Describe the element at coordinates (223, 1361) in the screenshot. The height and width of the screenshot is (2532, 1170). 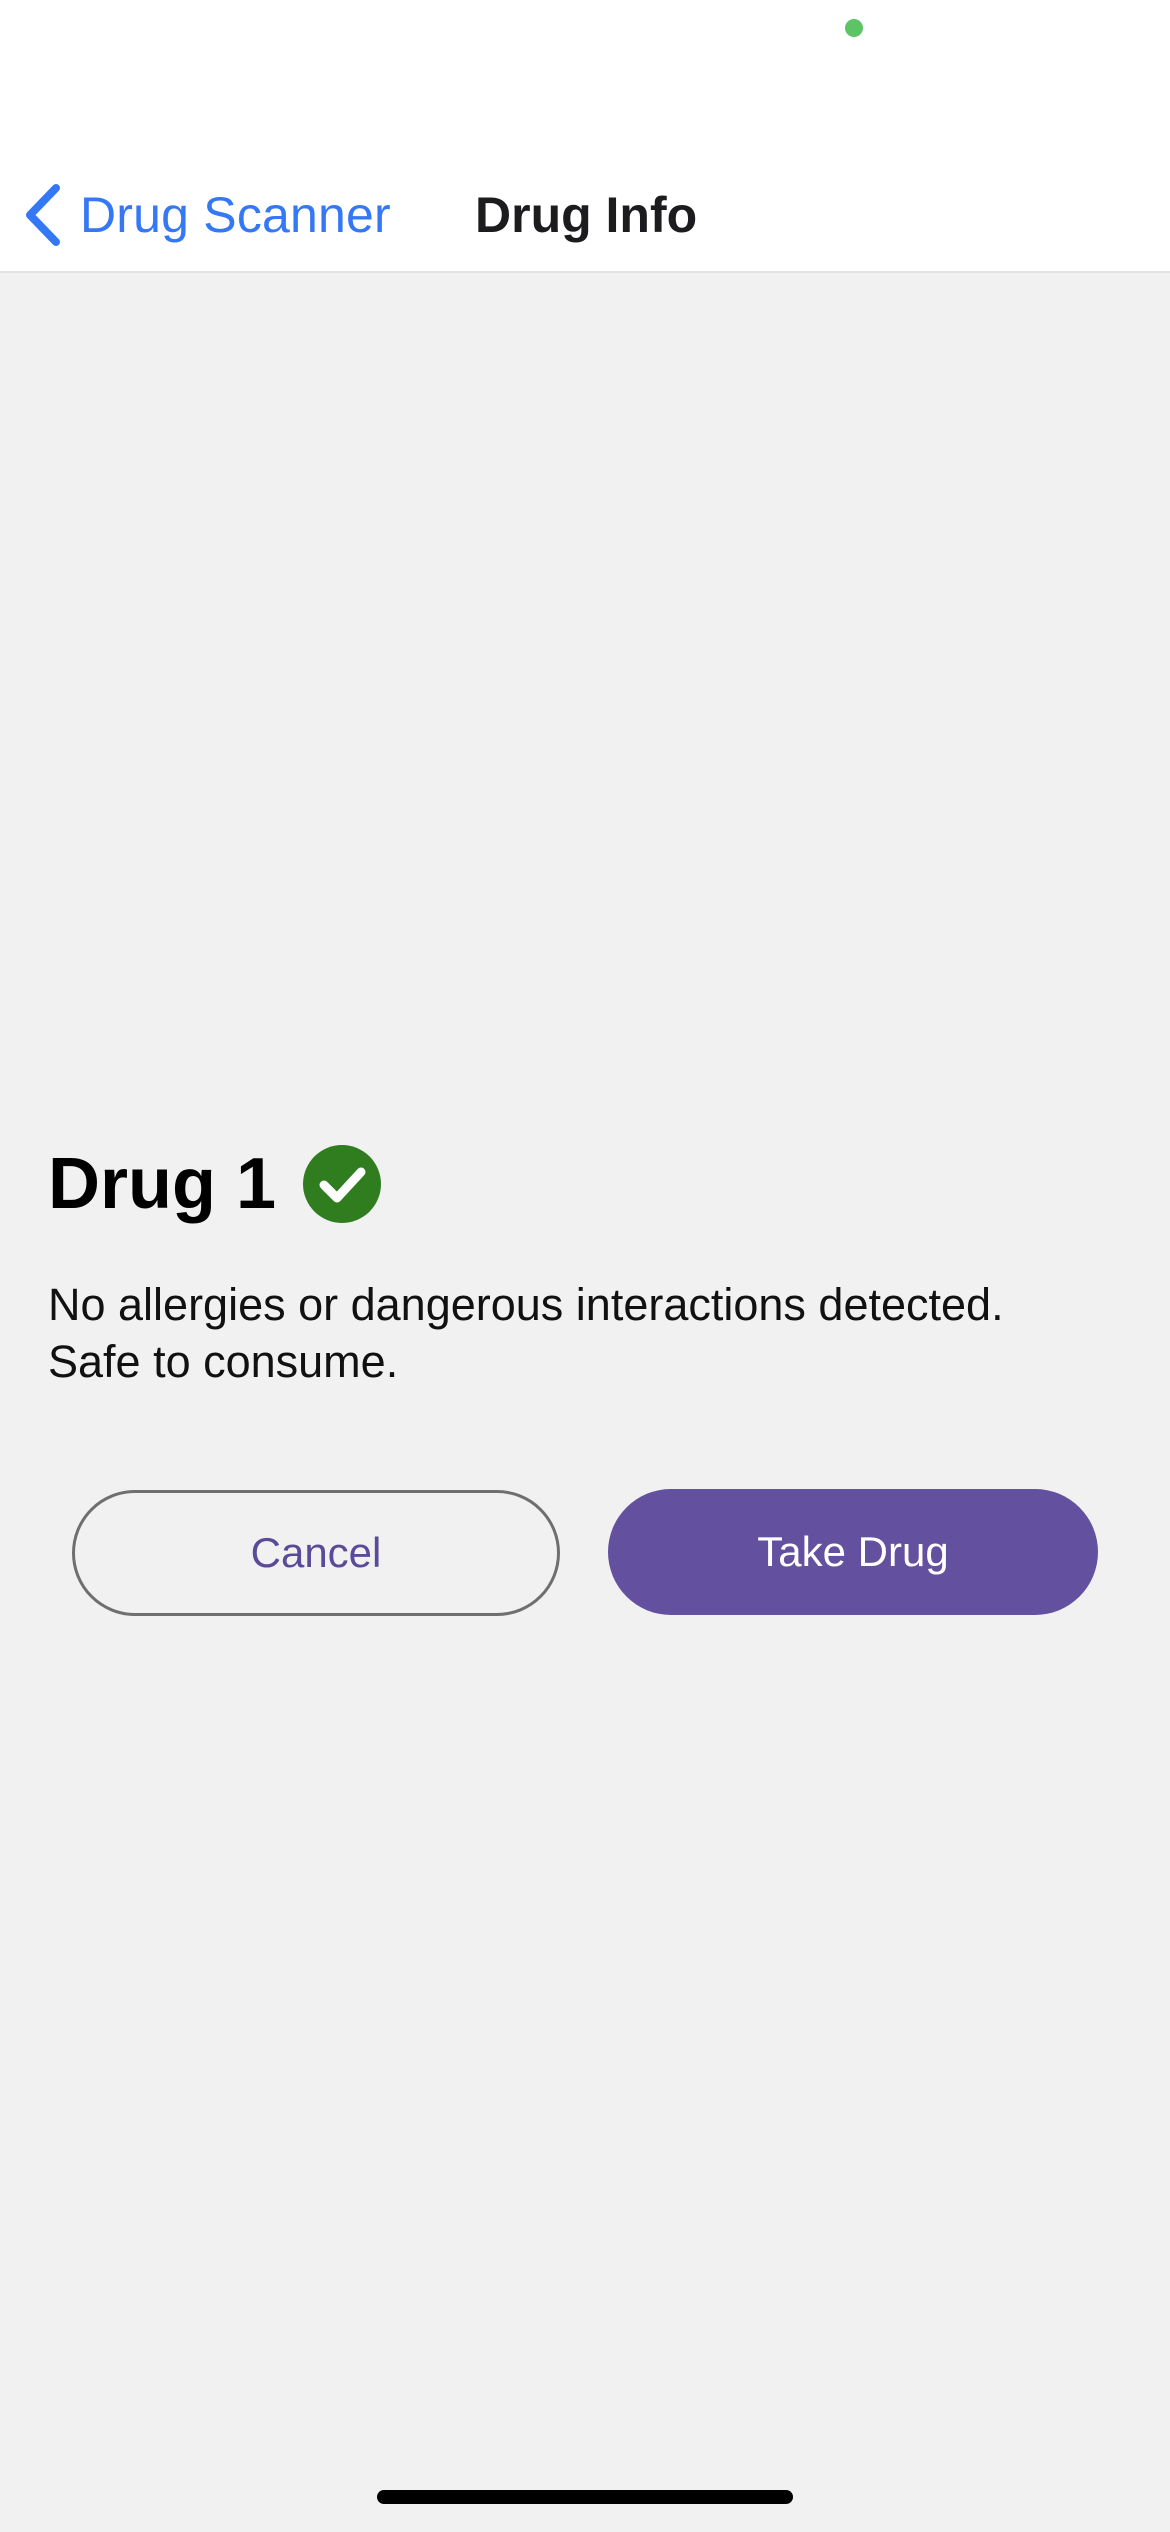
I see `safety-message-line-2: Safe to consume.` at that location.